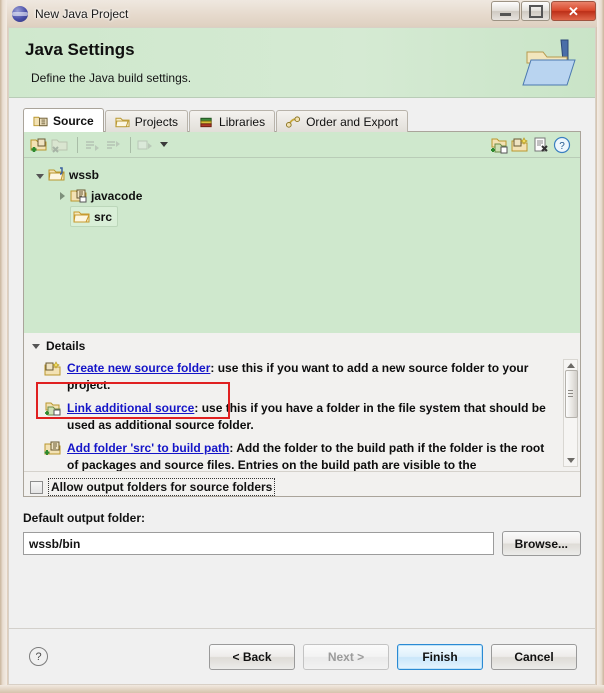  What do you see at coordinates (302, 484) in the screenshot?
I see `allow-output-folders-row: Allow output folders for source folders` at bounding box center [302, 484].